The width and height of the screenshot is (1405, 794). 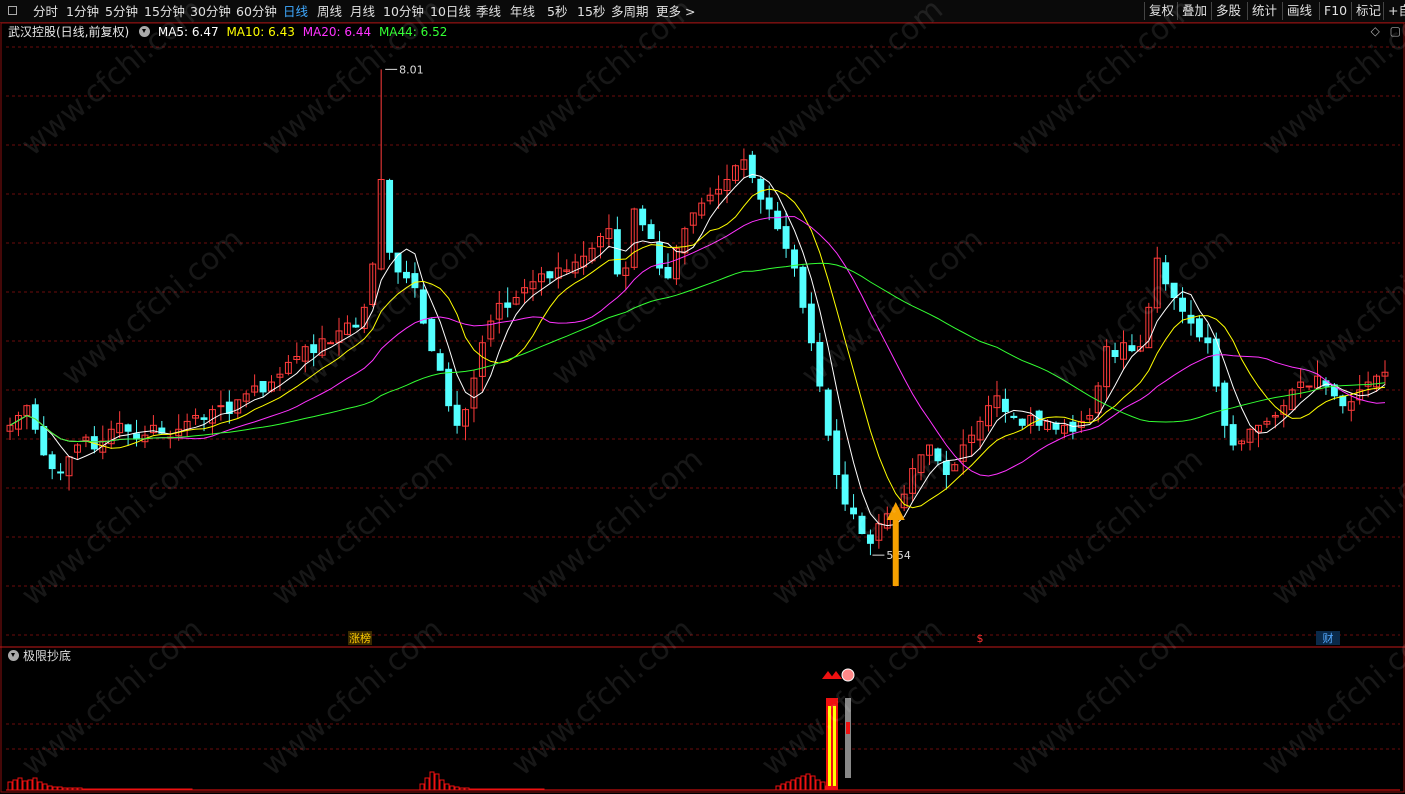 What do you see at coordinates (411, 69) in the screenshot?
I see `high-label: 8.01` at bounding box center [411, 69].